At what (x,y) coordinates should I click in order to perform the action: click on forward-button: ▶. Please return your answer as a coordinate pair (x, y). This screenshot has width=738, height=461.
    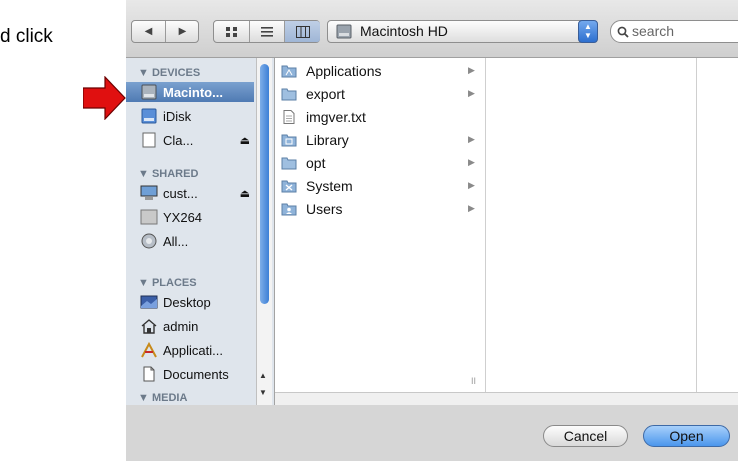
    Looking at the image, I should click on (182, 31).